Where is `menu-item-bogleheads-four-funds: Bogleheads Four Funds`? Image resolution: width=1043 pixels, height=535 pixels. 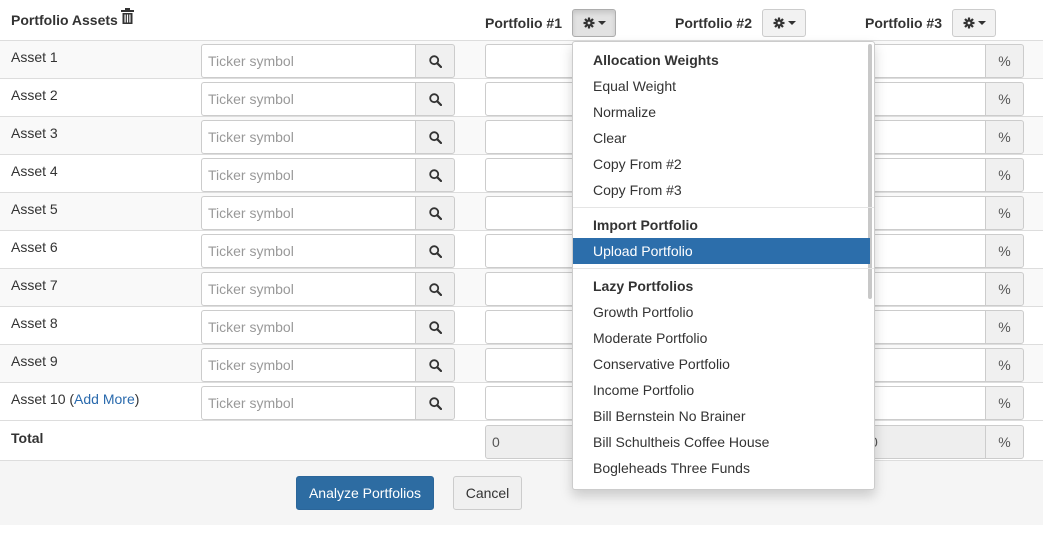 menu-item-bogleheads-four-funds: Bogleheads Four Funds is located at coordinates (721, 485).